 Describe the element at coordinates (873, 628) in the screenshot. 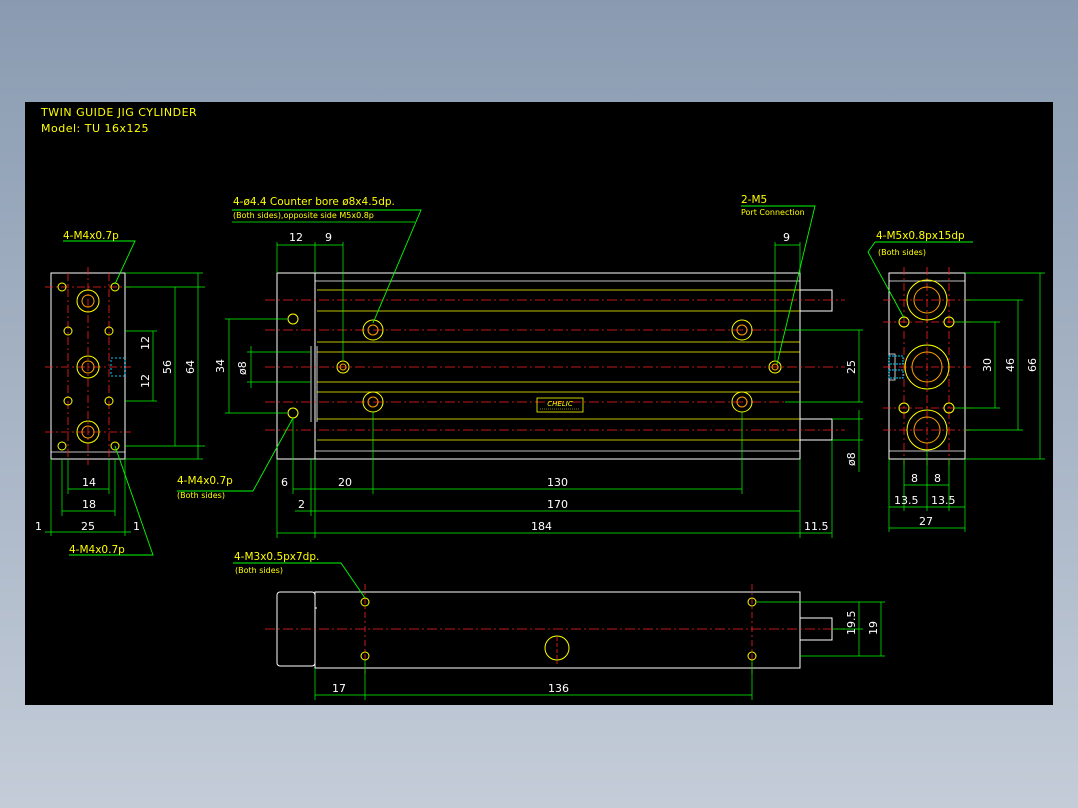

I see `dim-bottom-19: 19` at that location.